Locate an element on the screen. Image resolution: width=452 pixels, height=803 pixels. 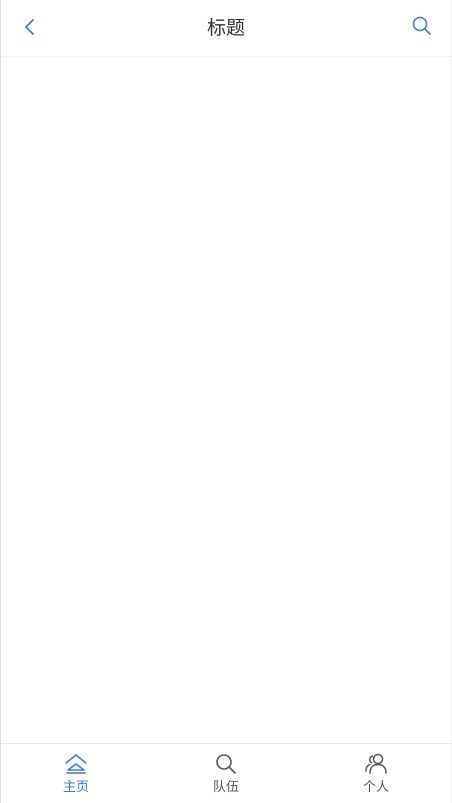
top-nav-bar: 标题 is located at coordinates (226, 28).